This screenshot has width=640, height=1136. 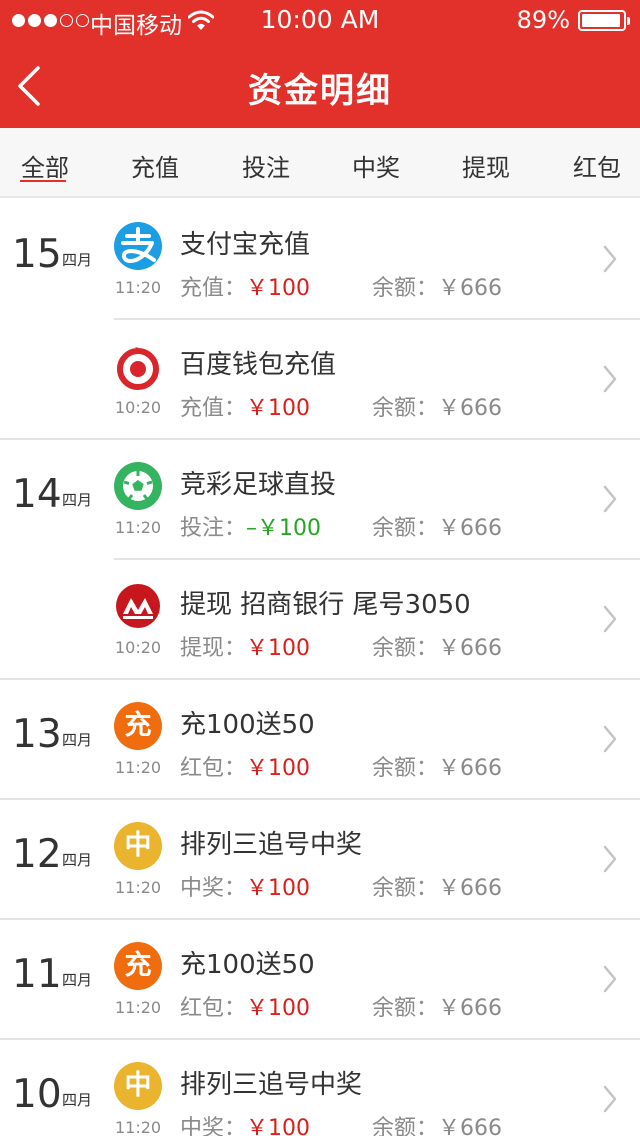 I want to click on list-item: 10:20 百度钱包充值 充值：￥100 余额：￥666, so click(x=320, y=378).